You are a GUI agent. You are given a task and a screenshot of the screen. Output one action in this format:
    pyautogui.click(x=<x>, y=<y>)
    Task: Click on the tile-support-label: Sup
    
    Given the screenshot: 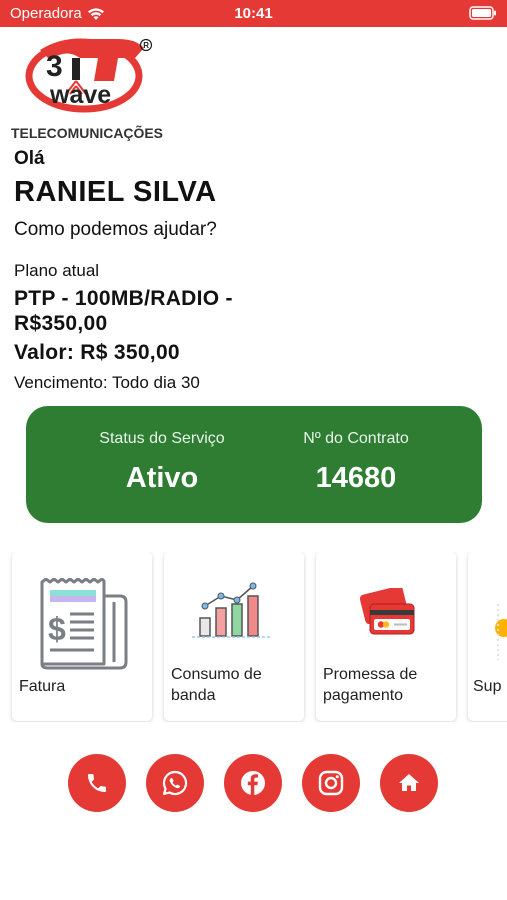 What is the action you would take?
    pyautogui.click(x=487, y=686)
    